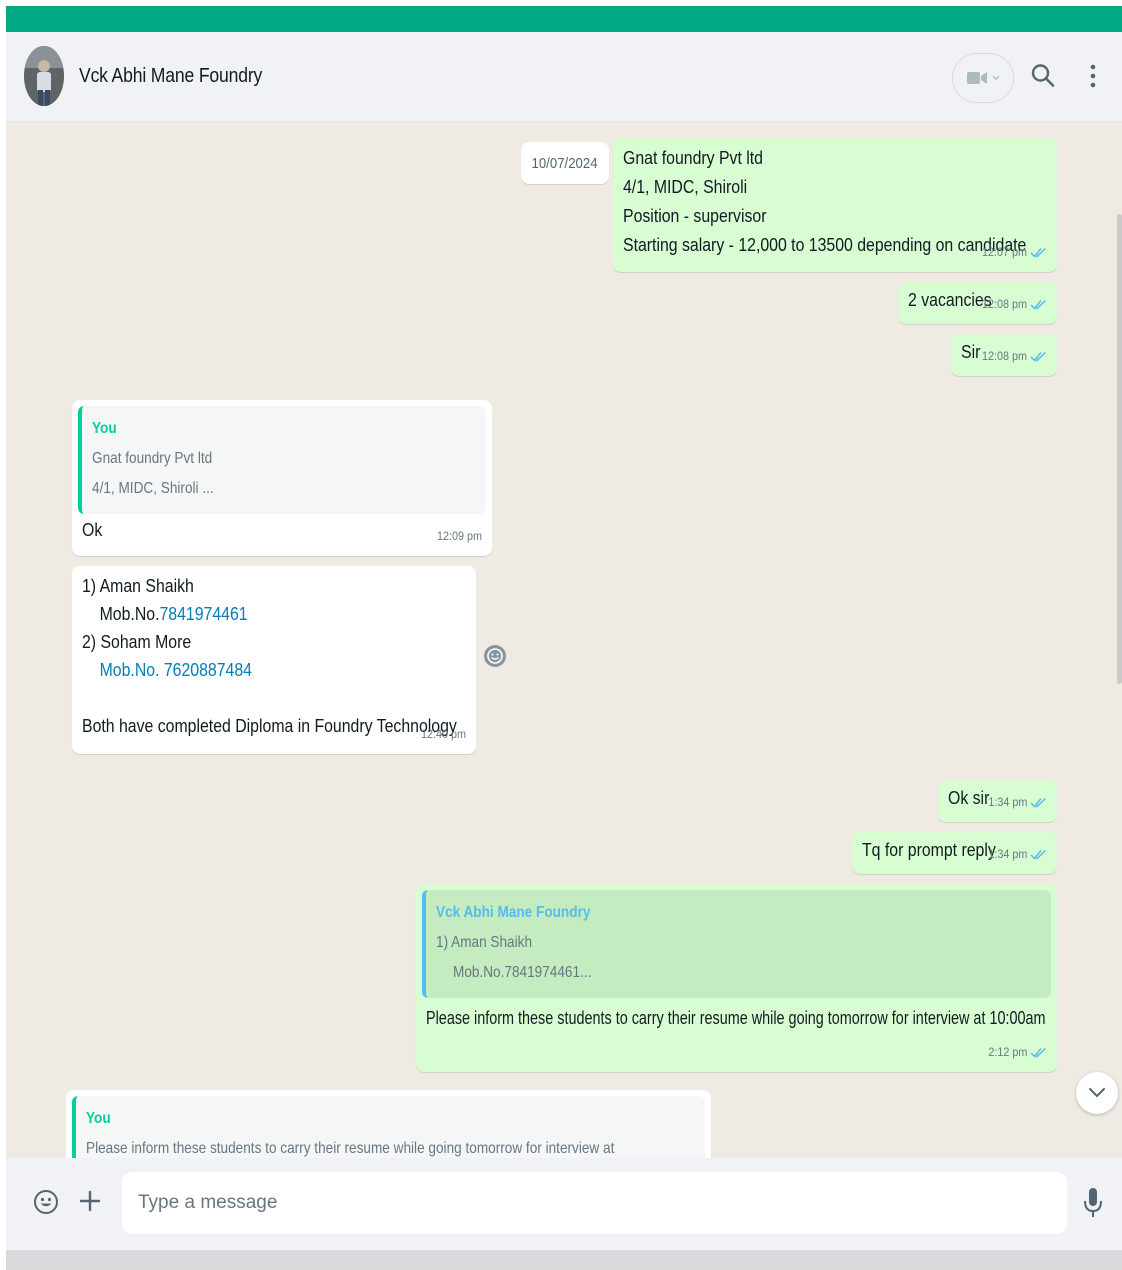  I want to click on message-meta: 12:09 pm, so click(457, 536).